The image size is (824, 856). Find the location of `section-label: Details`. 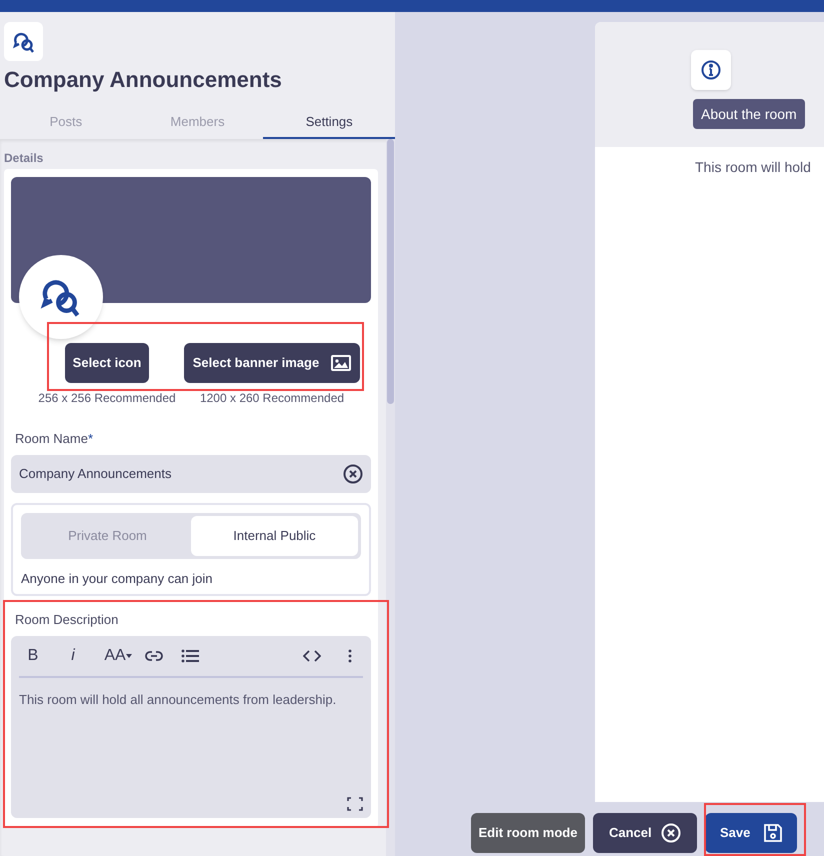

section-label: Details is located at coordinates (24, 158).